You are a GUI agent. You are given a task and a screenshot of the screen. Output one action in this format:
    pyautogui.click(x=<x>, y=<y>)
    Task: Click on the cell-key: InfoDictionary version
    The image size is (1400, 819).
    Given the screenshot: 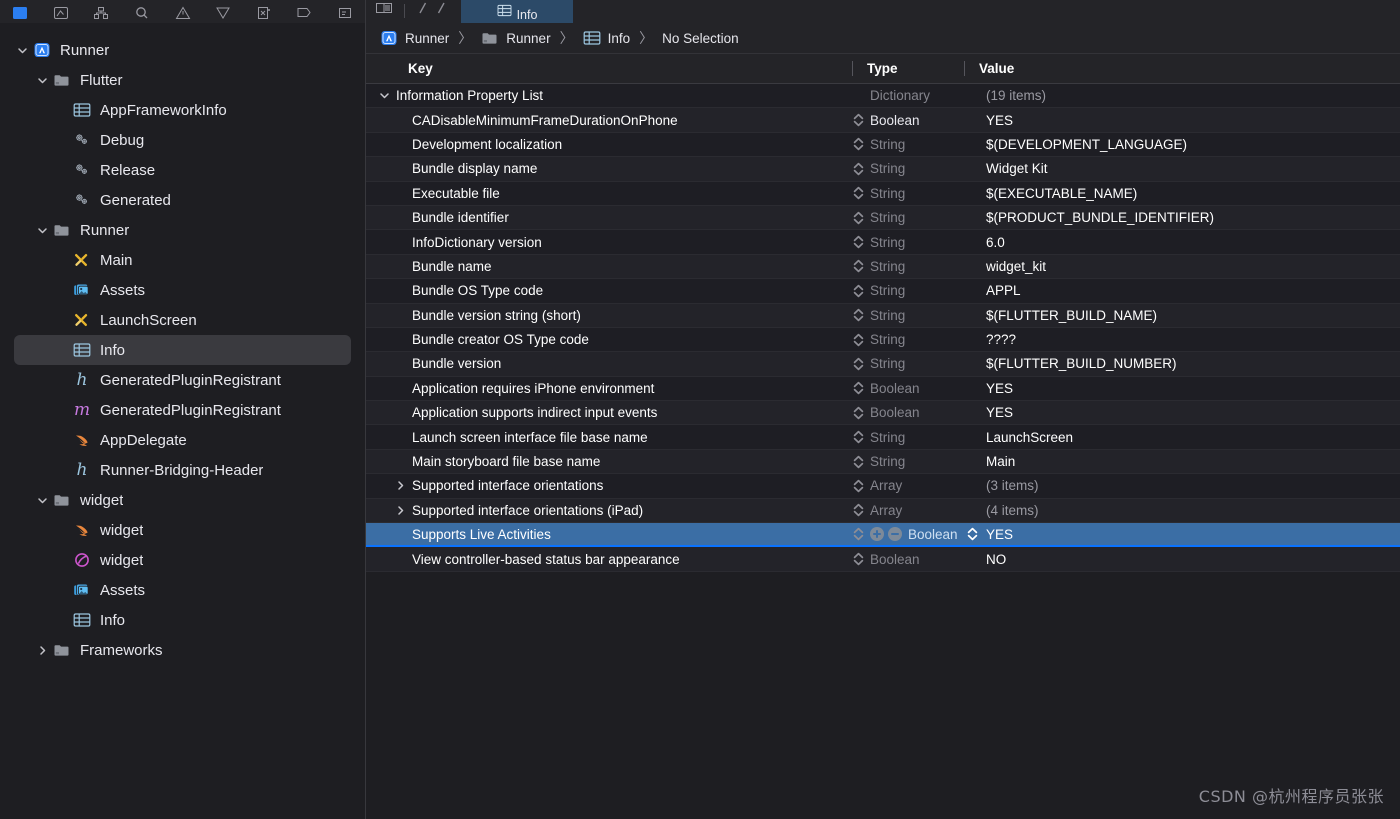 What is the action you would take?
    pyautogui.click(x=609, y=242)
    